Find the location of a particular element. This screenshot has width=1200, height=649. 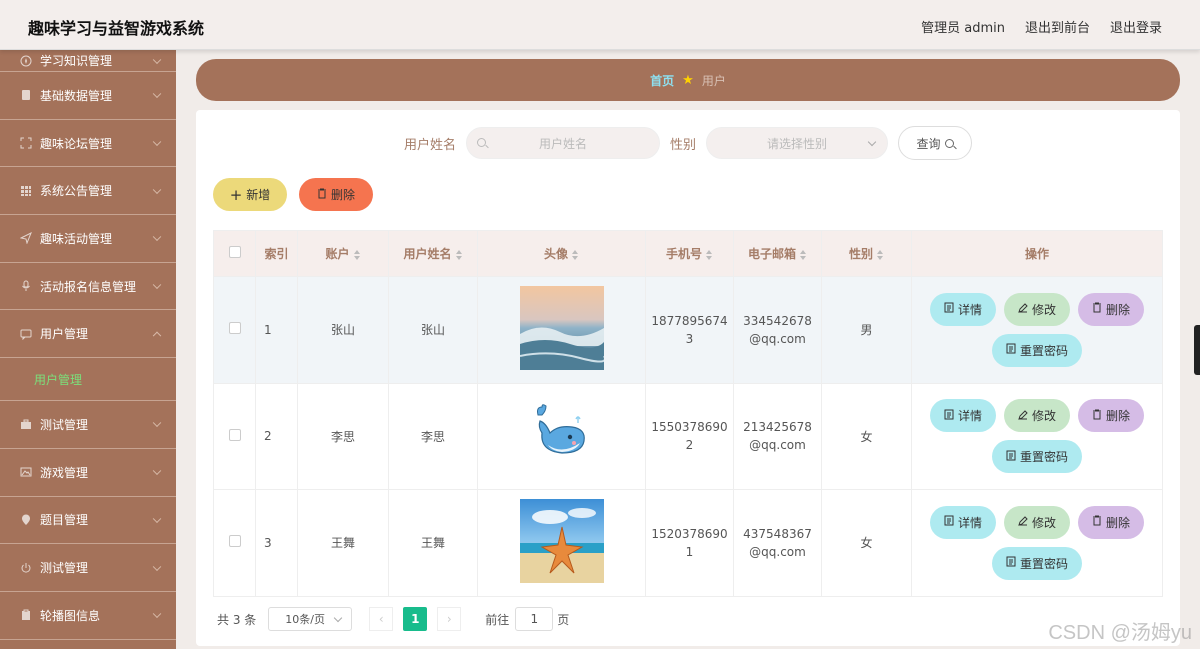

col-header-phone: 手机号 is located at coordinates (689, 253).